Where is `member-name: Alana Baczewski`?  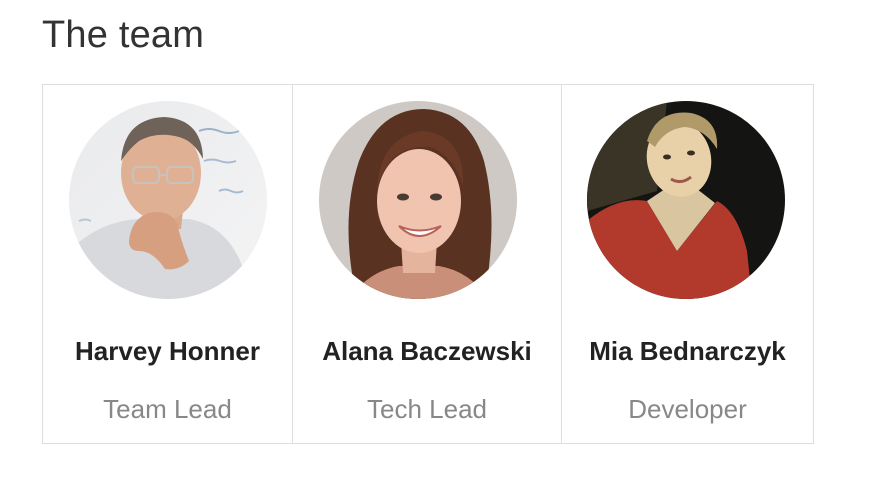
member-name: Alana Baczewski is located at coordinates (427, 351).